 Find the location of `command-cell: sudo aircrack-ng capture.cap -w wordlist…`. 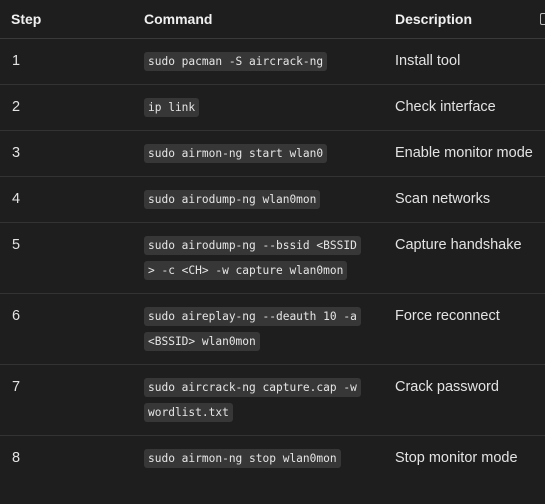

command-cell: sudo aircrack-ng capture.cap -w wordlist… is located at coordinates (269, 400).